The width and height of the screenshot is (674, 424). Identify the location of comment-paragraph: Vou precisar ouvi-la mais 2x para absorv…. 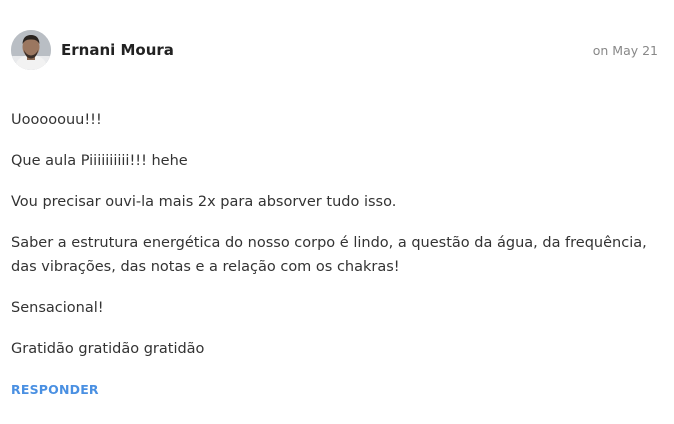
(204, 202).